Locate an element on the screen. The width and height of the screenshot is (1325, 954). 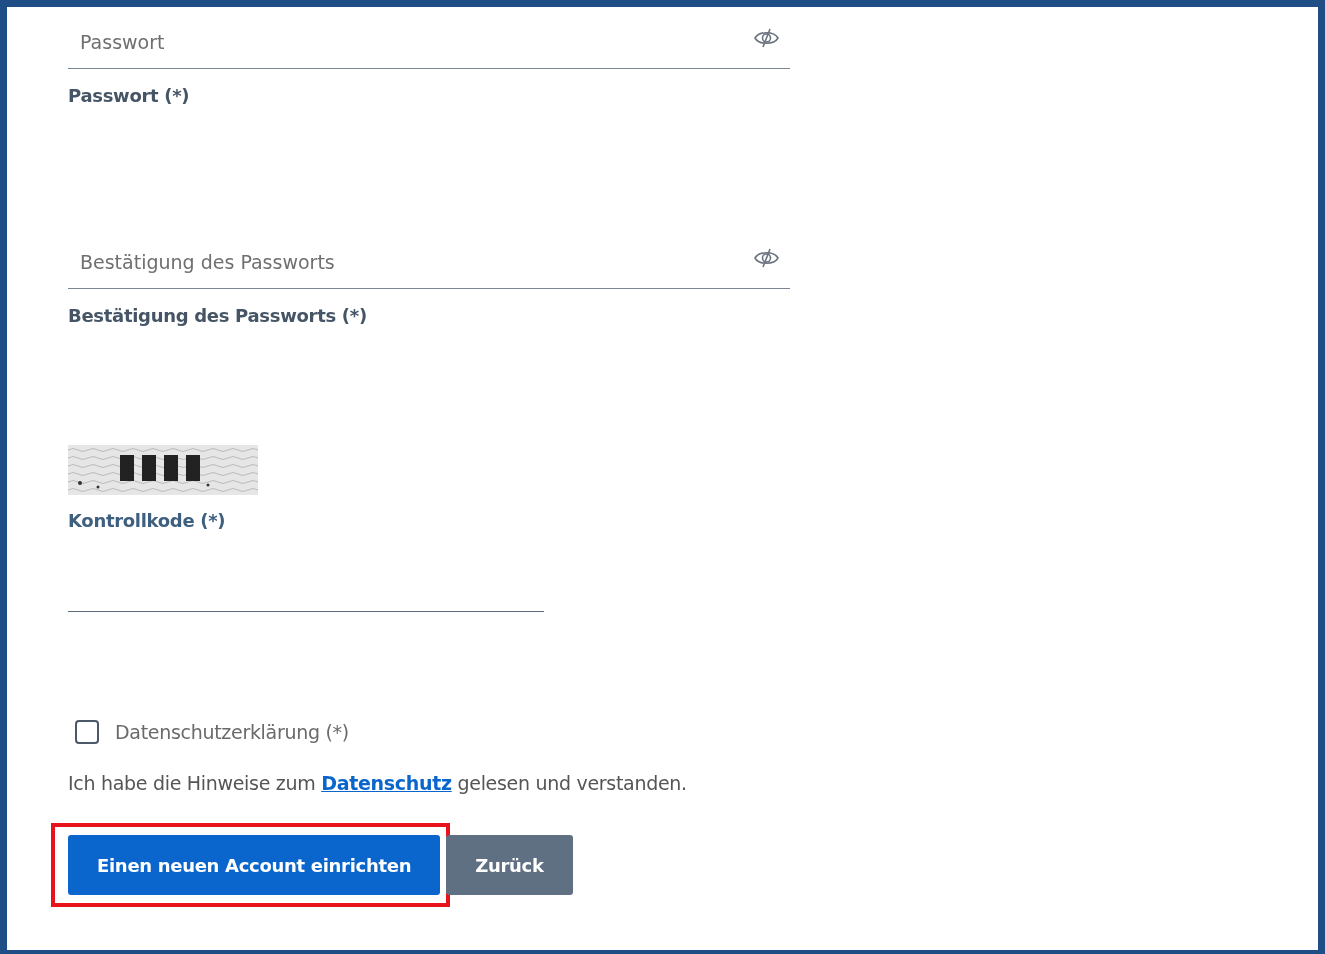
privacy-link: Datenschutz is located at coordinates (386, 782).